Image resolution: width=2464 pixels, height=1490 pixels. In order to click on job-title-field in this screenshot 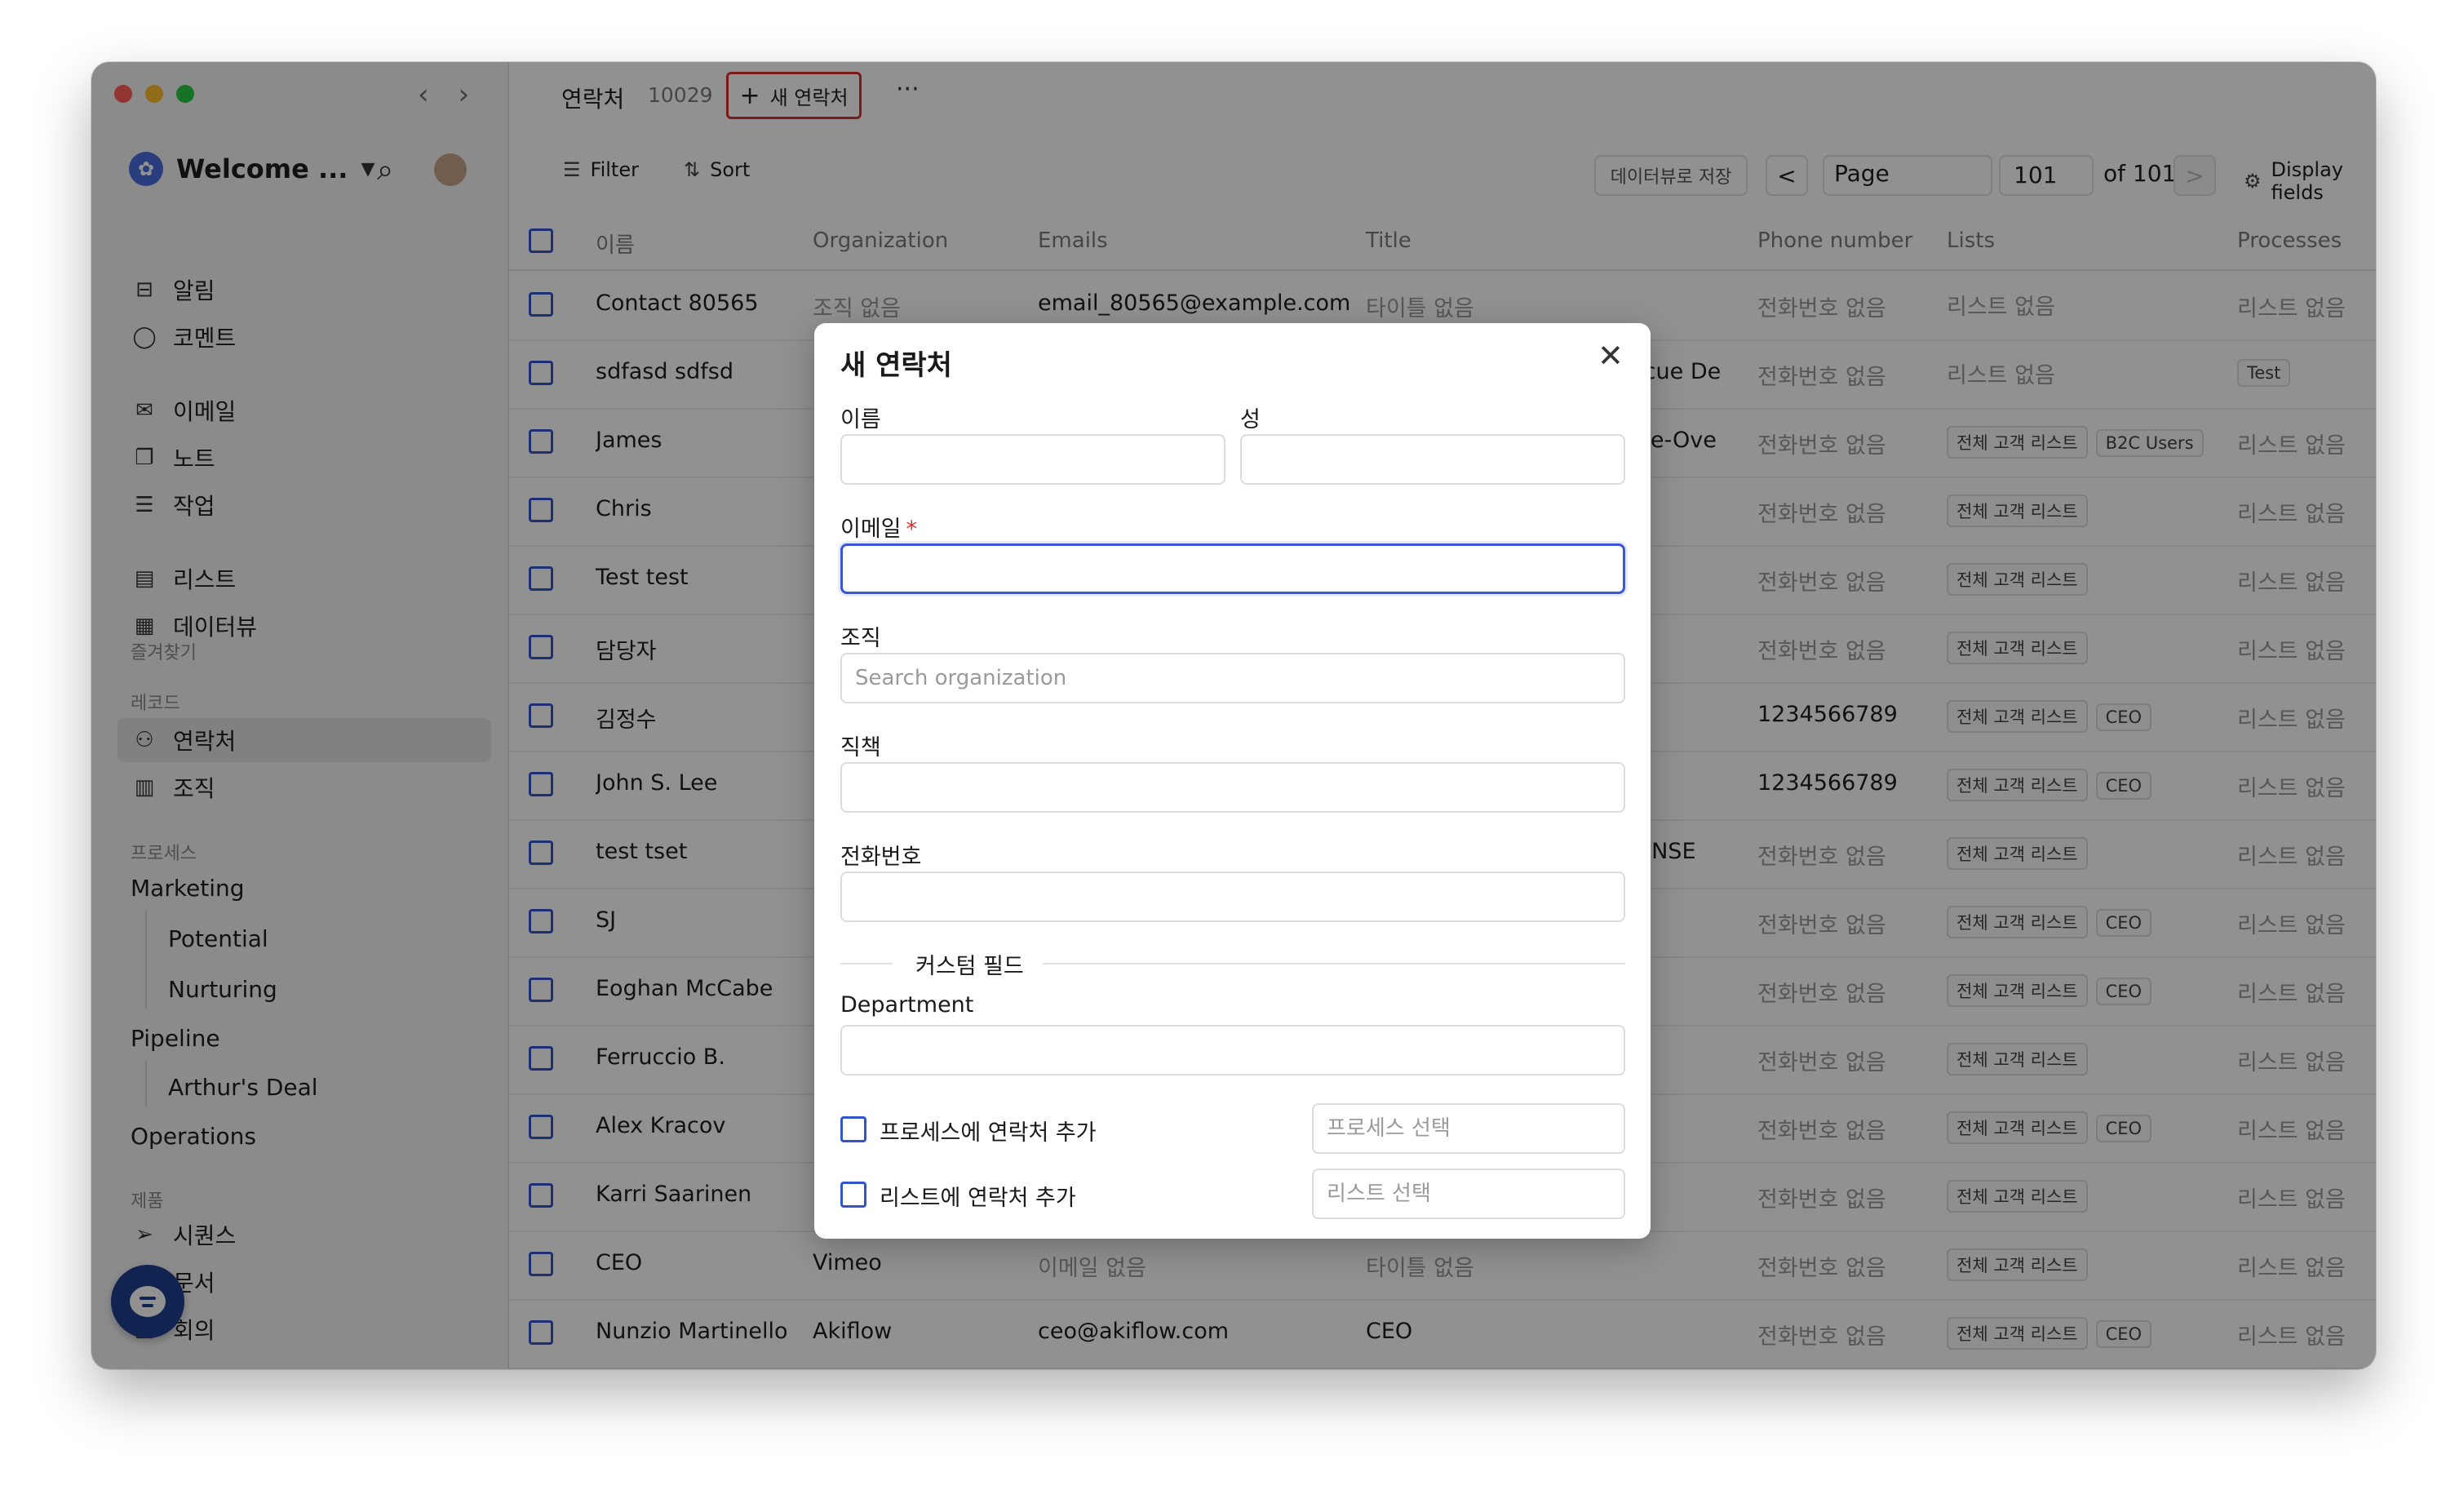, I will do `click(1232, 787)`.